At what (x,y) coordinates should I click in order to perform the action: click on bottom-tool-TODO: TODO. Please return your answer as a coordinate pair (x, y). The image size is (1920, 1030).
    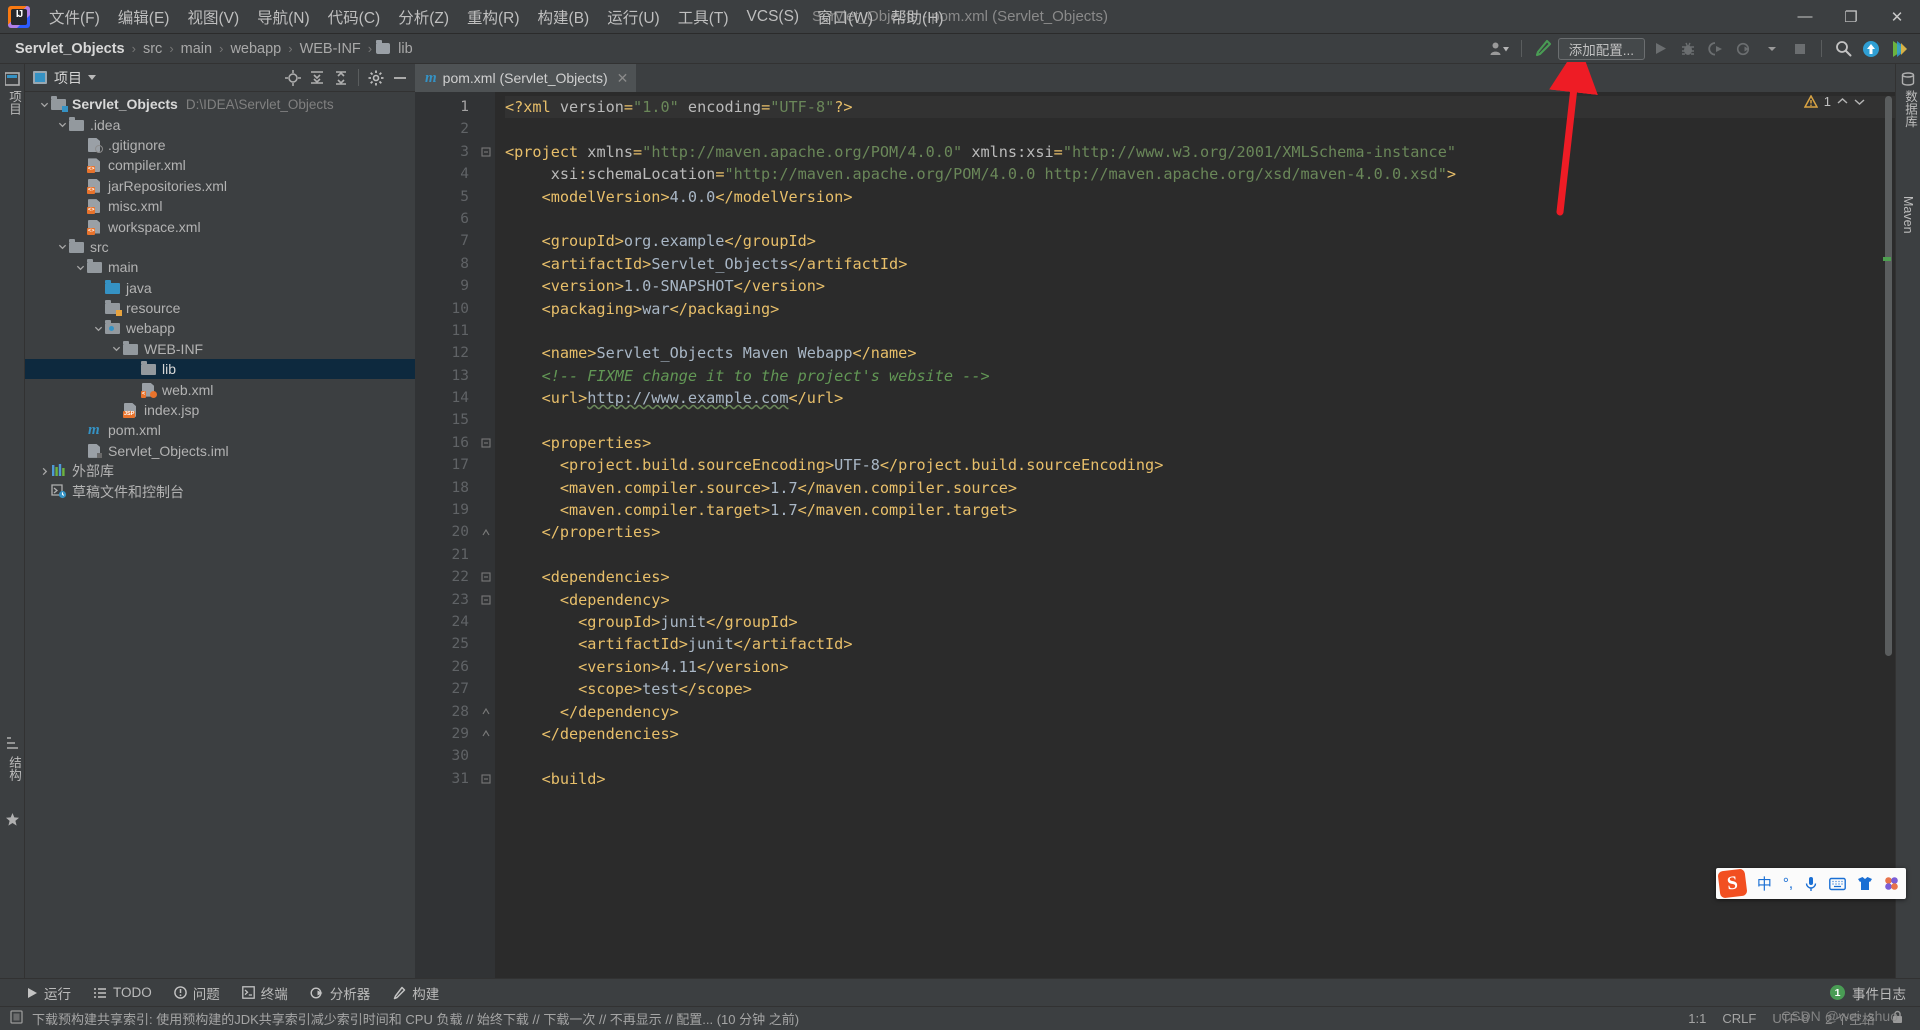
    Looking at the image, I should click on (122, 992).